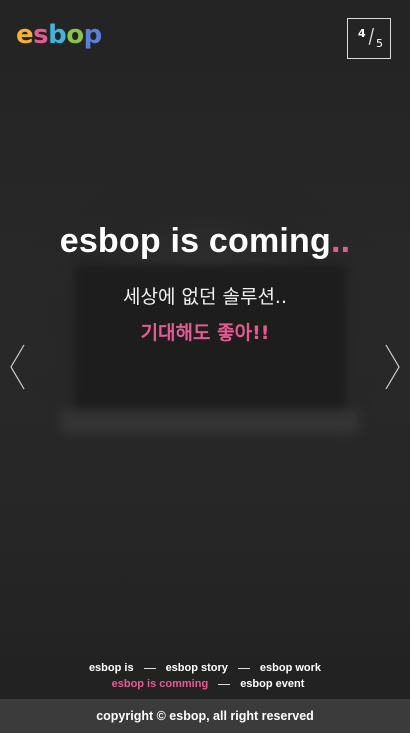 Image resolution: width=410 pixels, height=733 pixels. I want to click on esbop-logo: e s b o p, so click(59, 35).